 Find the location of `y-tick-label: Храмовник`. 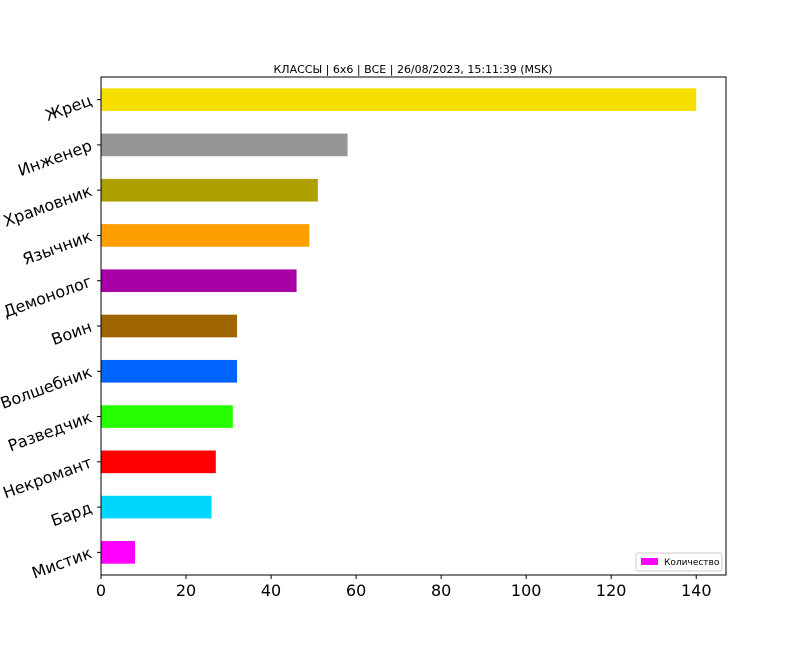

y-tick-label: Храмовник is located at coordinates (48, 206).